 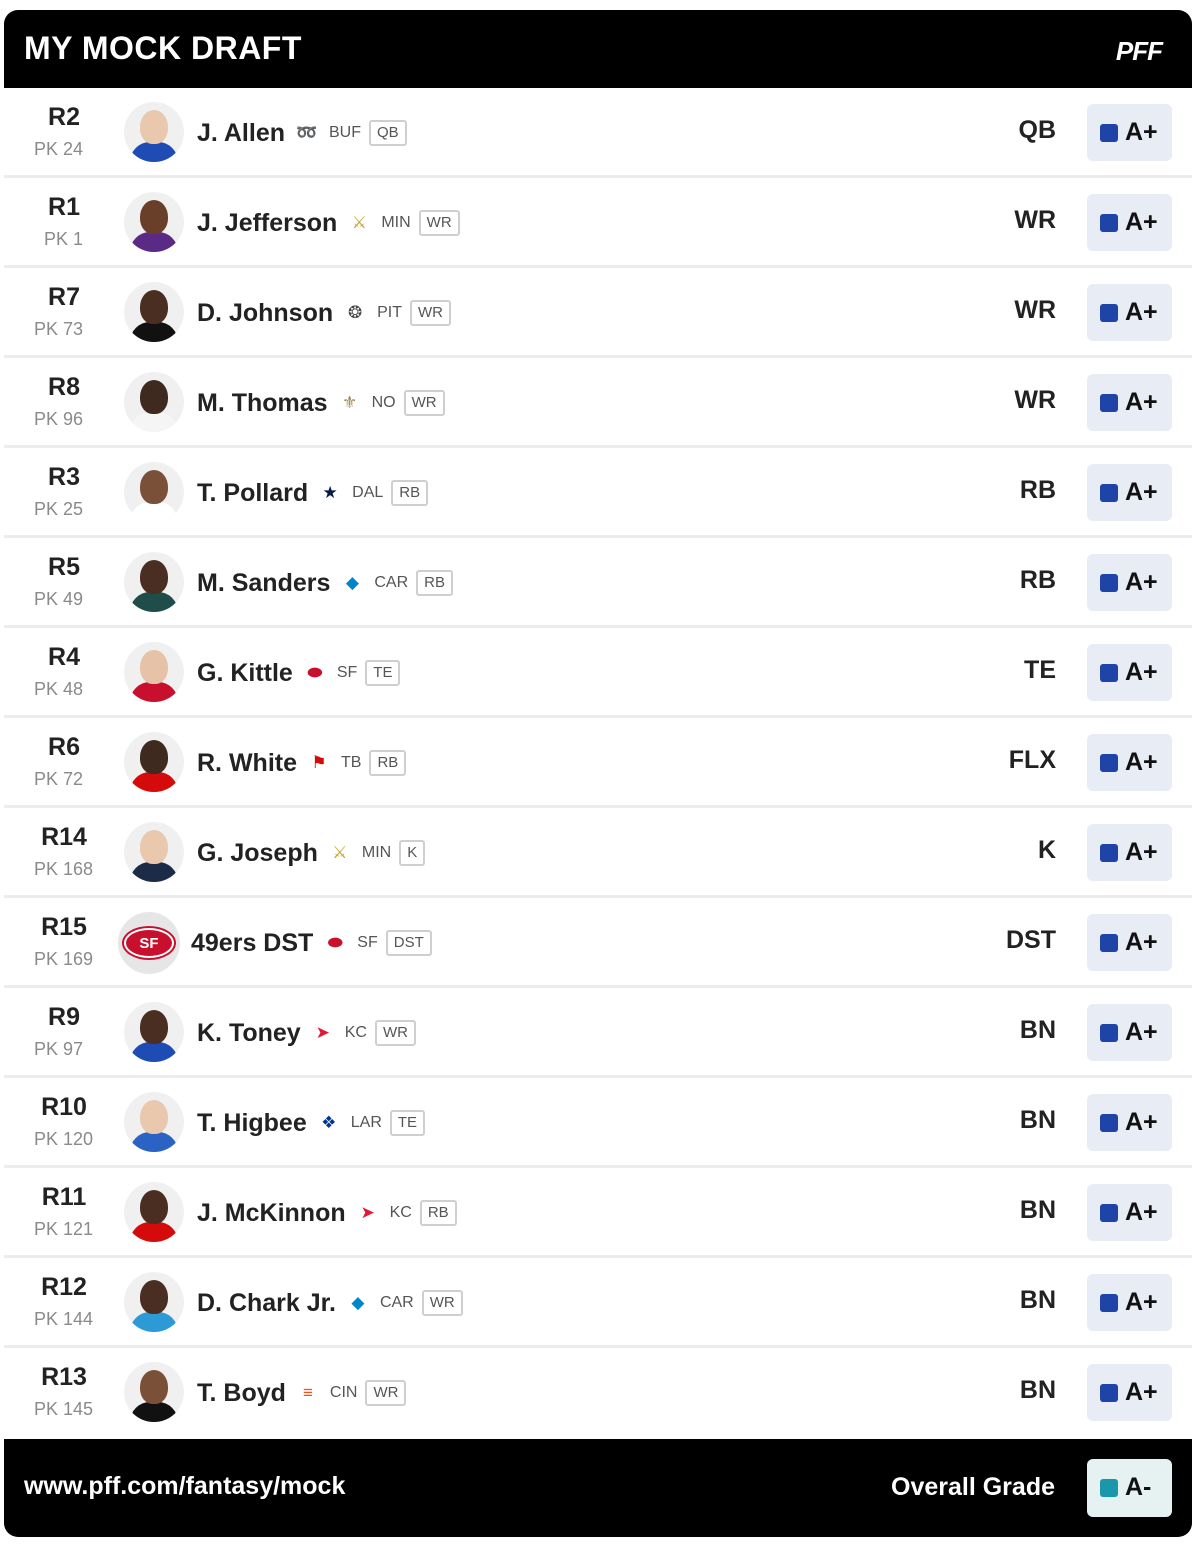 What do you see at coordinates (598, 1033) in the screenshot?
I see `player-row: R9 PK 97 K. Toney ➤ KC WR BN A+` at bounding box center [598, 1033].